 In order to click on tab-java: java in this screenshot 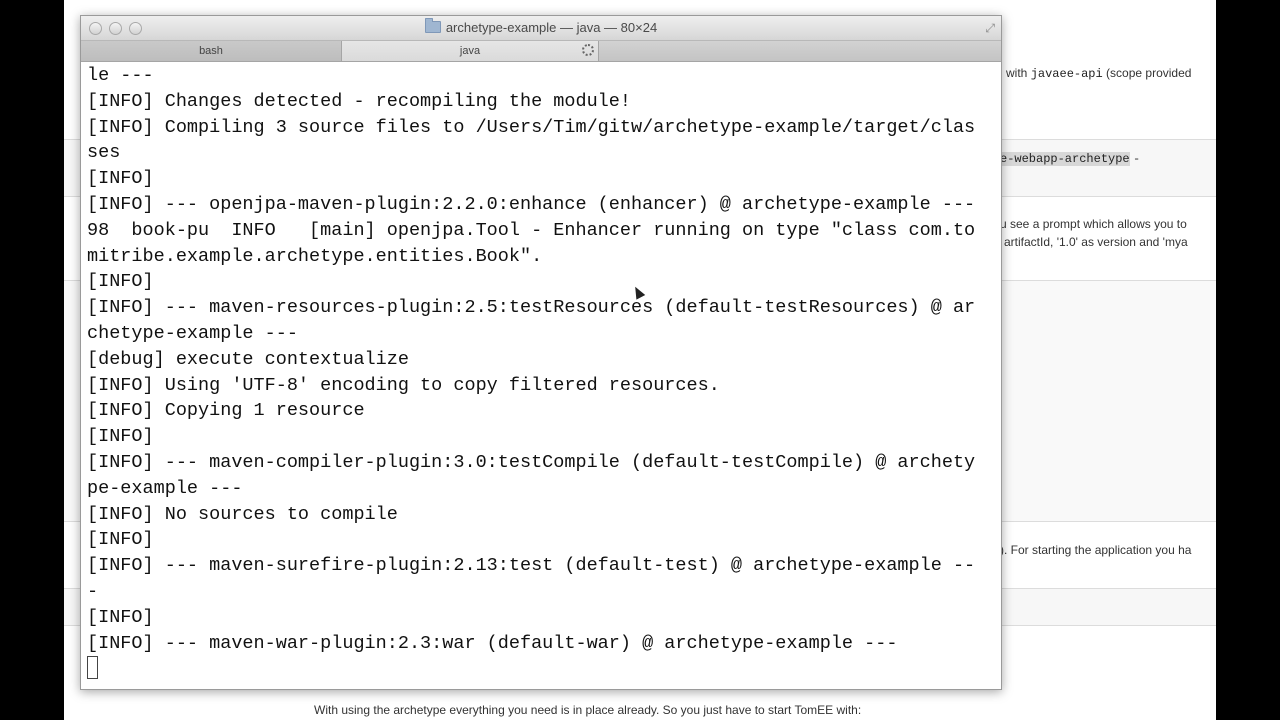, I will do `click(470, 51)`.